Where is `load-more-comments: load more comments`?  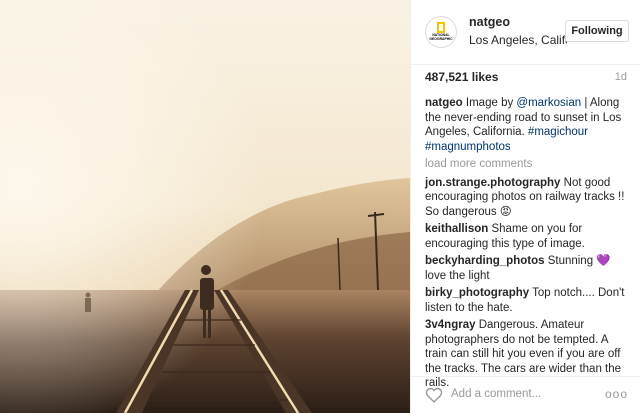 load-more-comments: load more comments is located at coordinates (526, 164).